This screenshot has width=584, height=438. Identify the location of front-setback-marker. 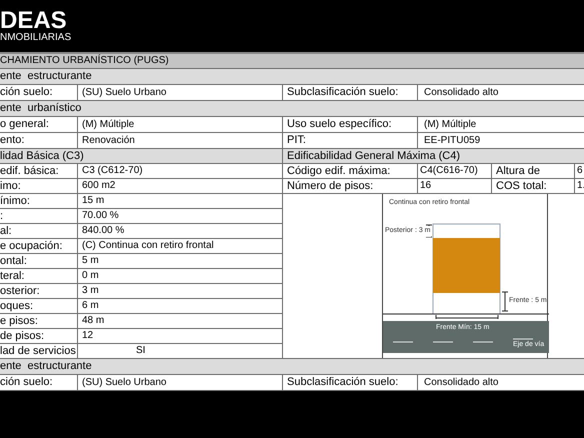
(505, 302).